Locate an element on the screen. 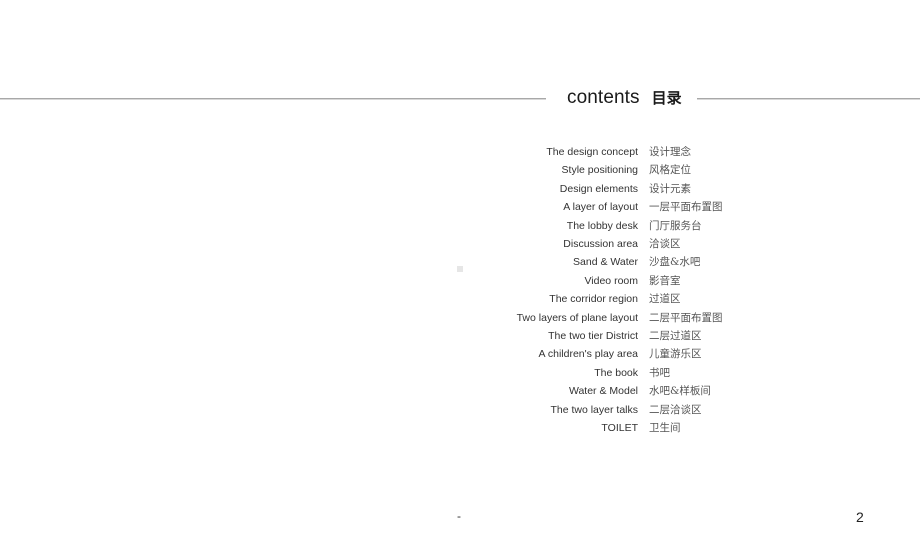  placeholder-marker is located at coordinates (460, 269).